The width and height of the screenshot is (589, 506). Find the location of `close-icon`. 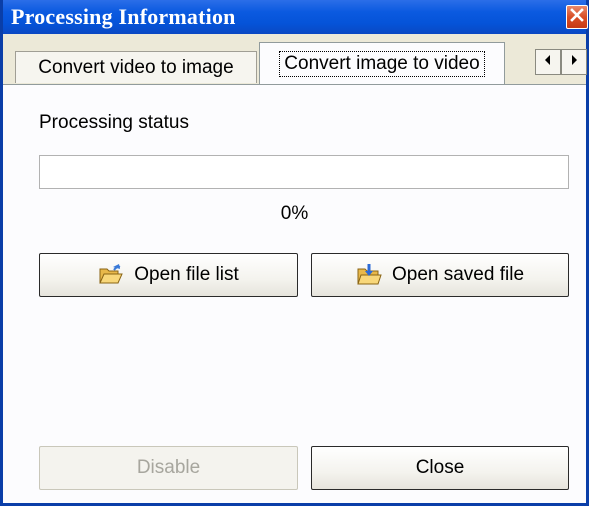

close-icon is located at coordinates (577, 17).